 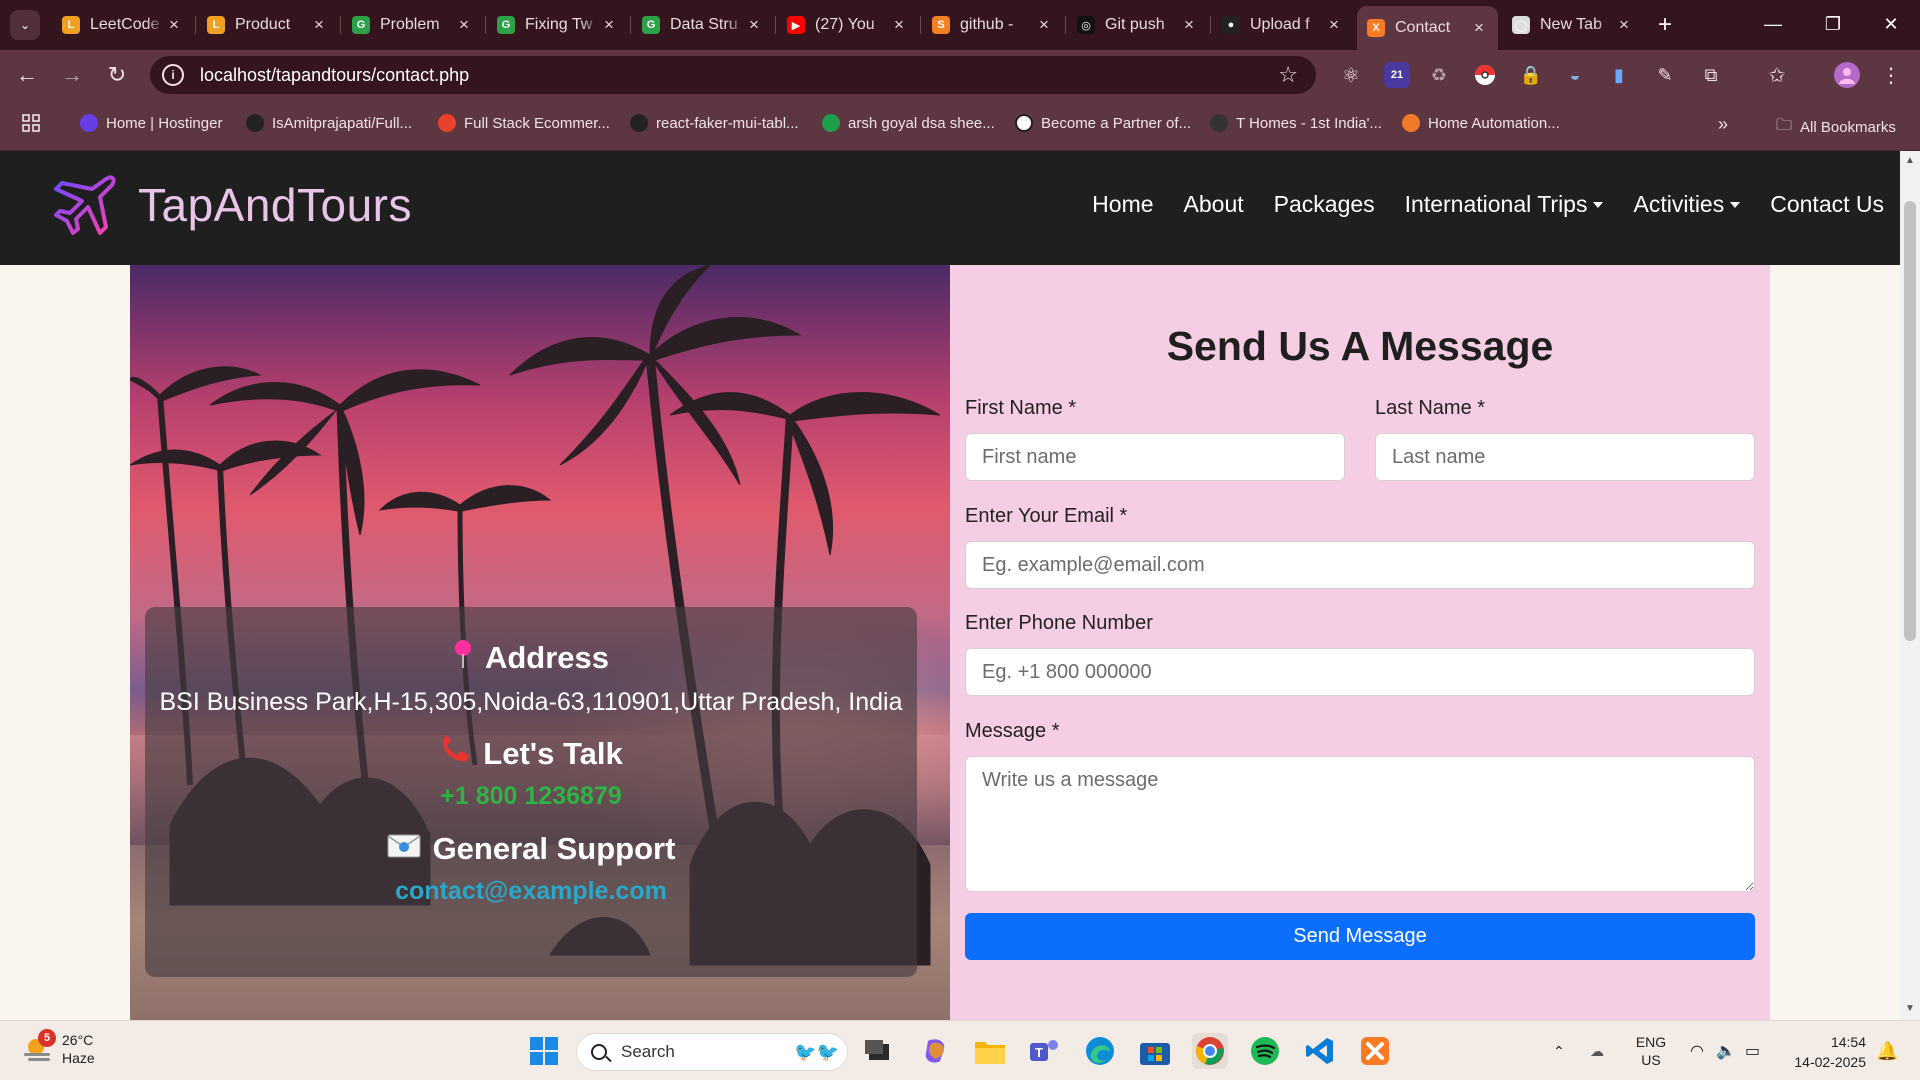 What do you see at coordinates (739, 75) in the screenshot?
I see `url-text: localhost/tapandtours/contact.php` at bounding box center [739, 75].